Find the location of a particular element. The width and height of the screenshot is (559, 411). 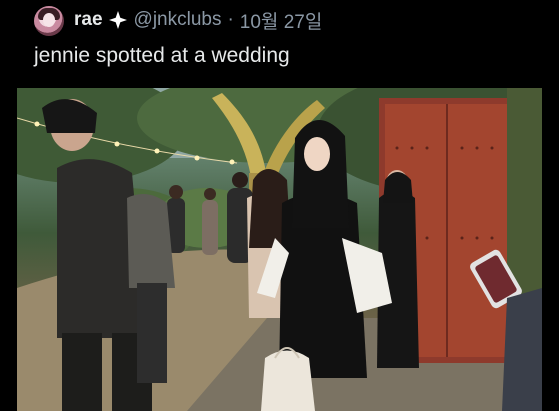

handle: @jnkclubs is located at coordinates (178, 20).